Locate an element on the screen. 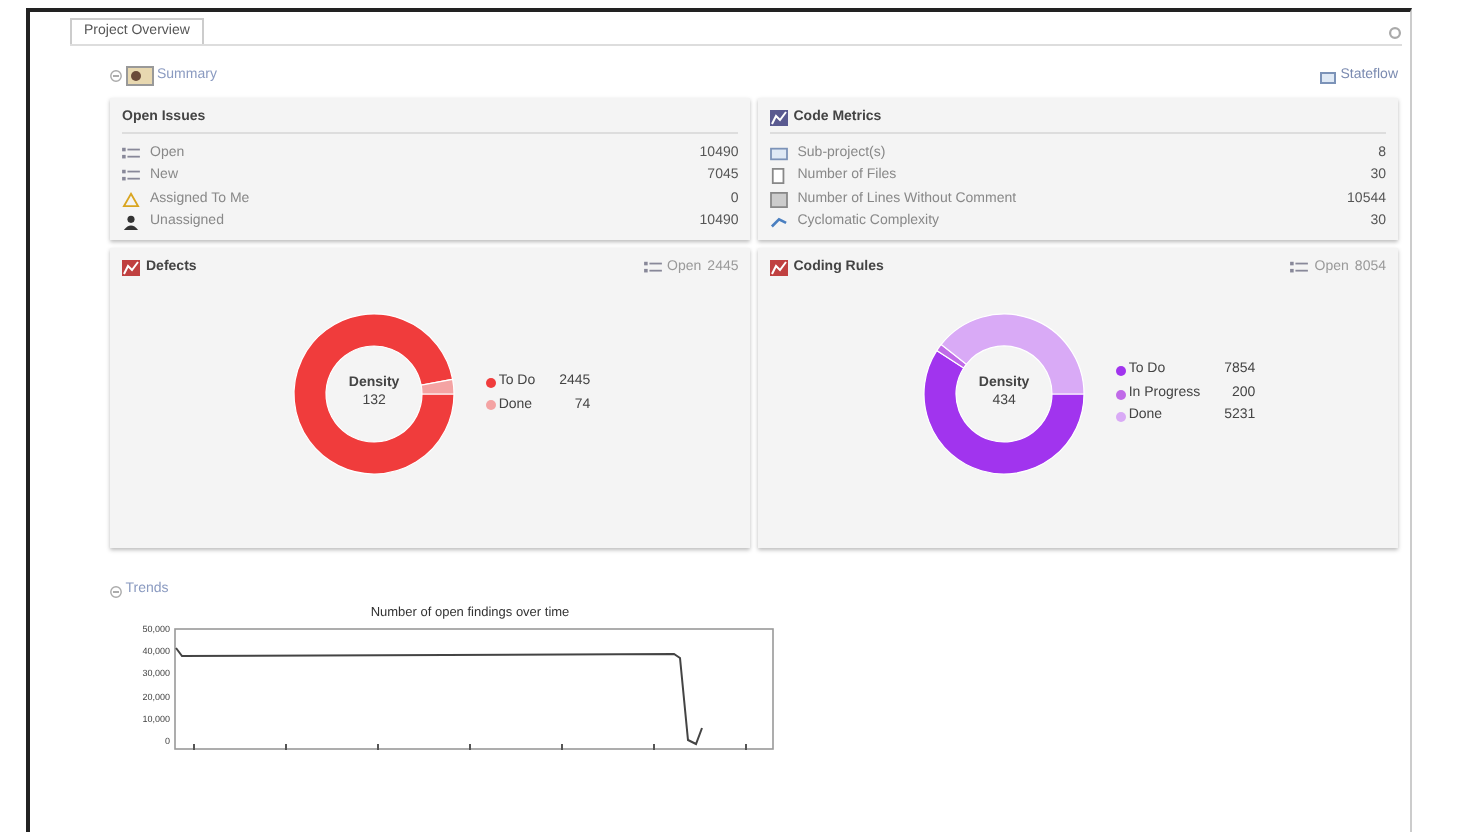 The width and height of the screenshot is (1466, 832). settings-icon is located at coordinates (1395, 33).